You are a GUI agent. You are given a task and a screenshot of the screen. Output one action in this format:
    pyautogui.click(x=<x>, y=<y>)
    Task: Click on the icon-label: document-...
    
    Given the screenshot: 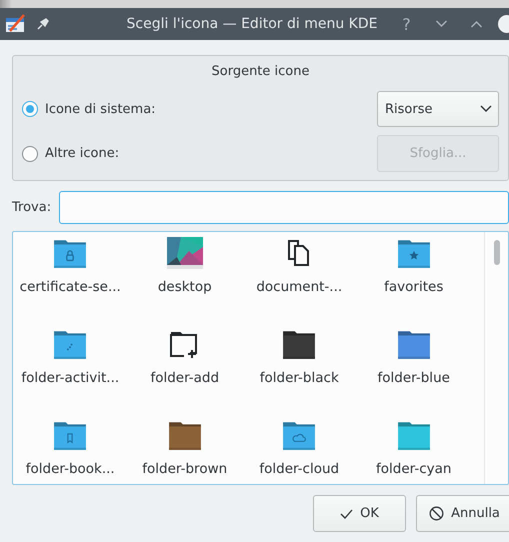 What is the action you would take?
    pyautogui.click(x=299, y=287)
    